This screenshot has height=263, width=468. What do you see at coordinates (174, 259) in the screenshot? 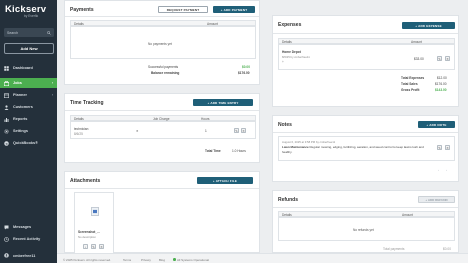
I see `status-dot-icon` at bounding box center [174, 259].